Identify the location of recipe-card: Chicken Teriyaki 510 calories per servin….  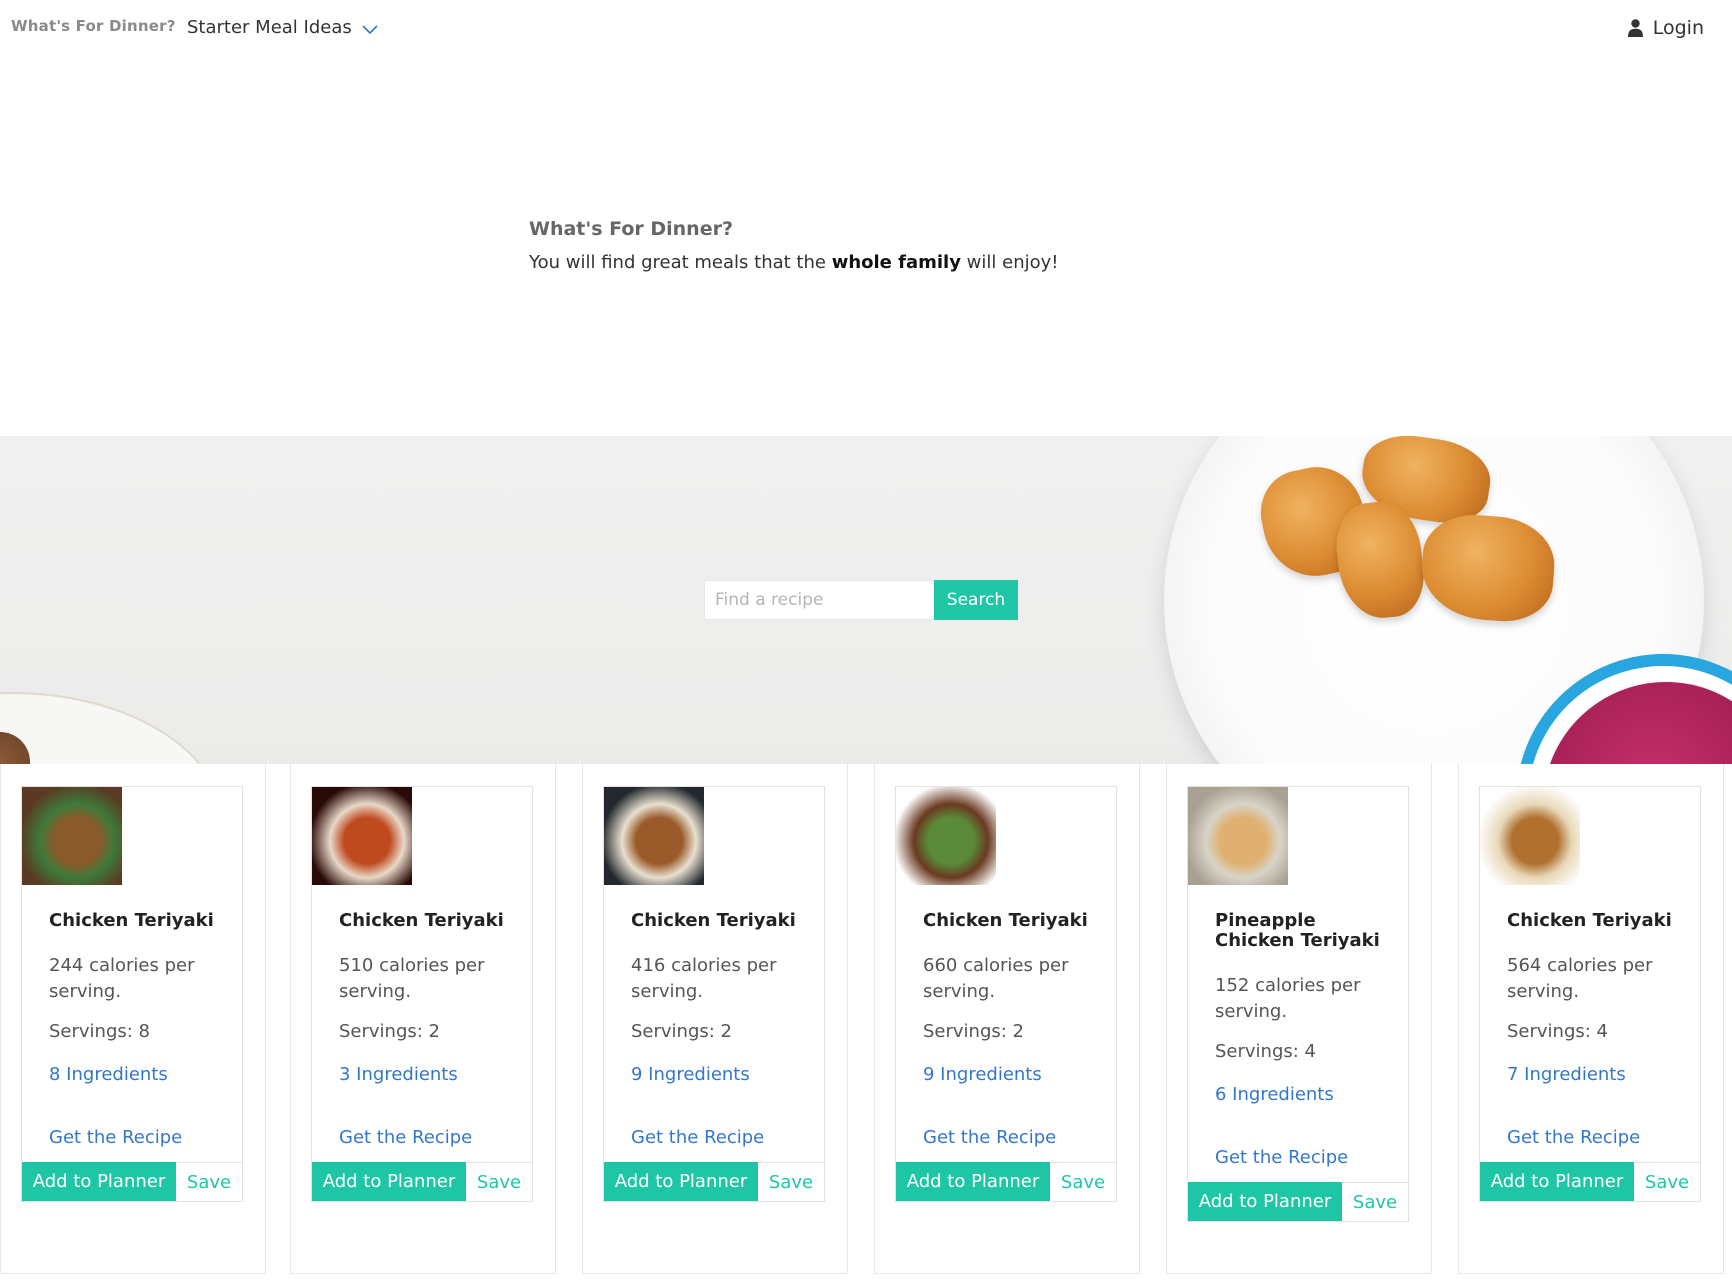
(422, 994).